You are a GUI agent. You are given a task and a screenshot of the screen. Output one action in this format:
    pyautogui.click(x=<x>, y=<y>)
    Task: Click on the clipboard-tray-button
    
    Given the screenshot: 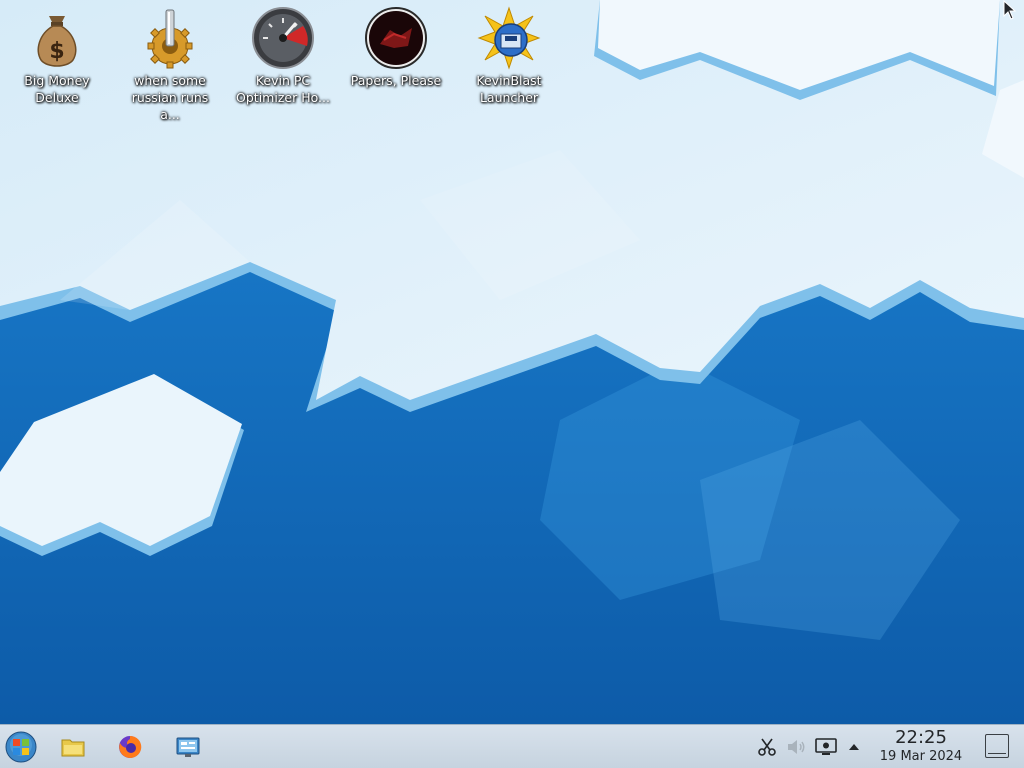 What is the action you would take?
    pyautogui.click(x=767, y=747)
    